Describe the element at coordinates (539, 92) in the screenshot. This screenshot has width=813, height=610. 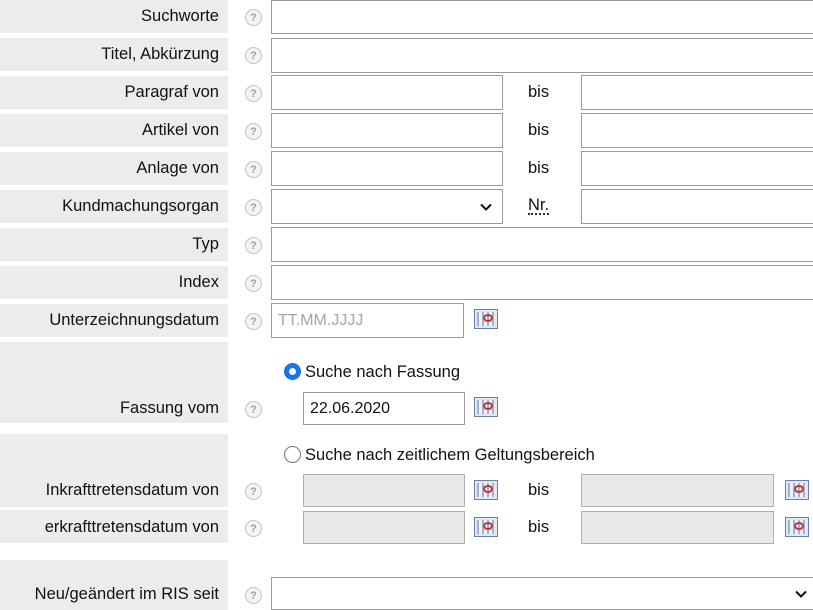
I see `paragraf-bis-label: bis` at that location.